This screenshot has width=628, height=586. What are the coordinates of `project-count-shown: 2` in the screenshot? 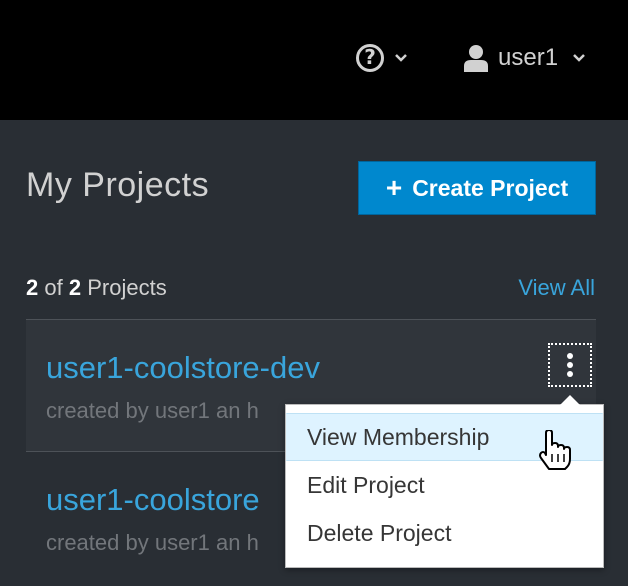 It's located at (32, 287).